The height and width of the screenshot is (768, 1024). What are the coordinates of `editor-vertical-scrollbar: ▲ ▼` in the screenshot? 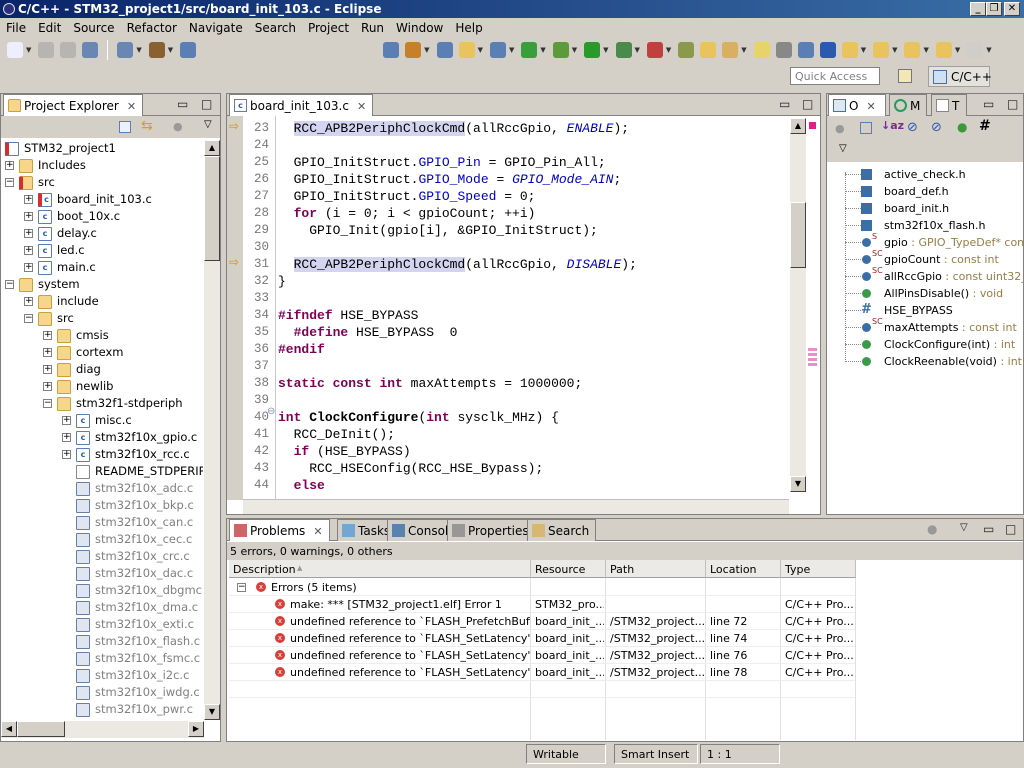 It's located at (798, 305).